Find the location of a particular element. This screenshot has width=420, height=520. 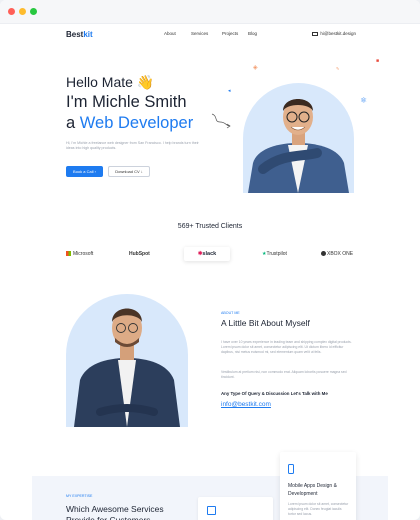

about-title: A Little Bit About Myself is located at coordinates (265, 323).